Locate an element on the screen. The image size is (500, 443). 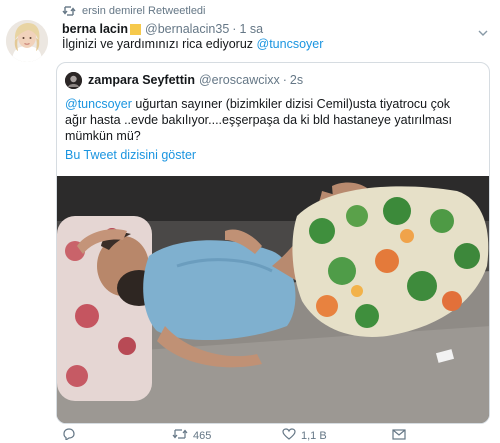
reply-button is located at coordinates (69, 435).